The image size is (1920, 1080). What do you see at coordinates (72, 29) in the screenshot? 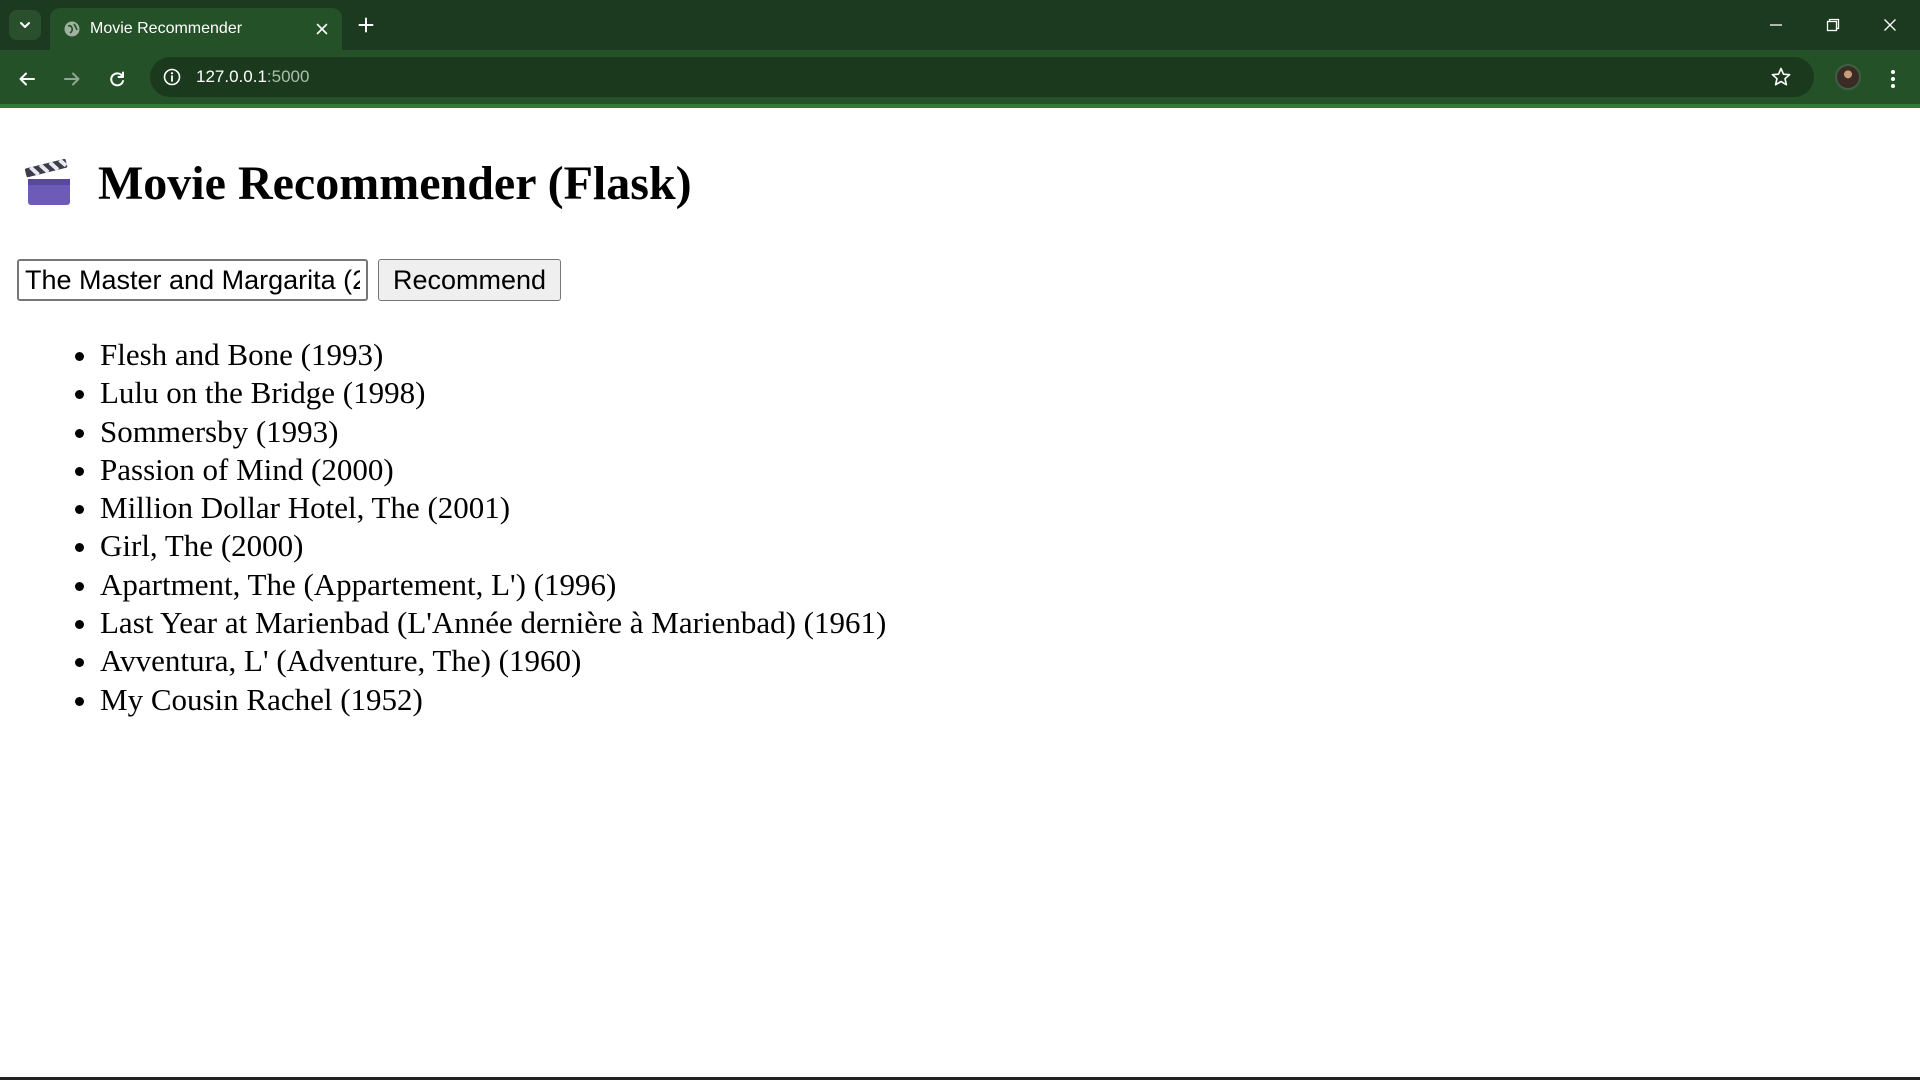
I see `globe-icon` at bounding box center [72, 29].